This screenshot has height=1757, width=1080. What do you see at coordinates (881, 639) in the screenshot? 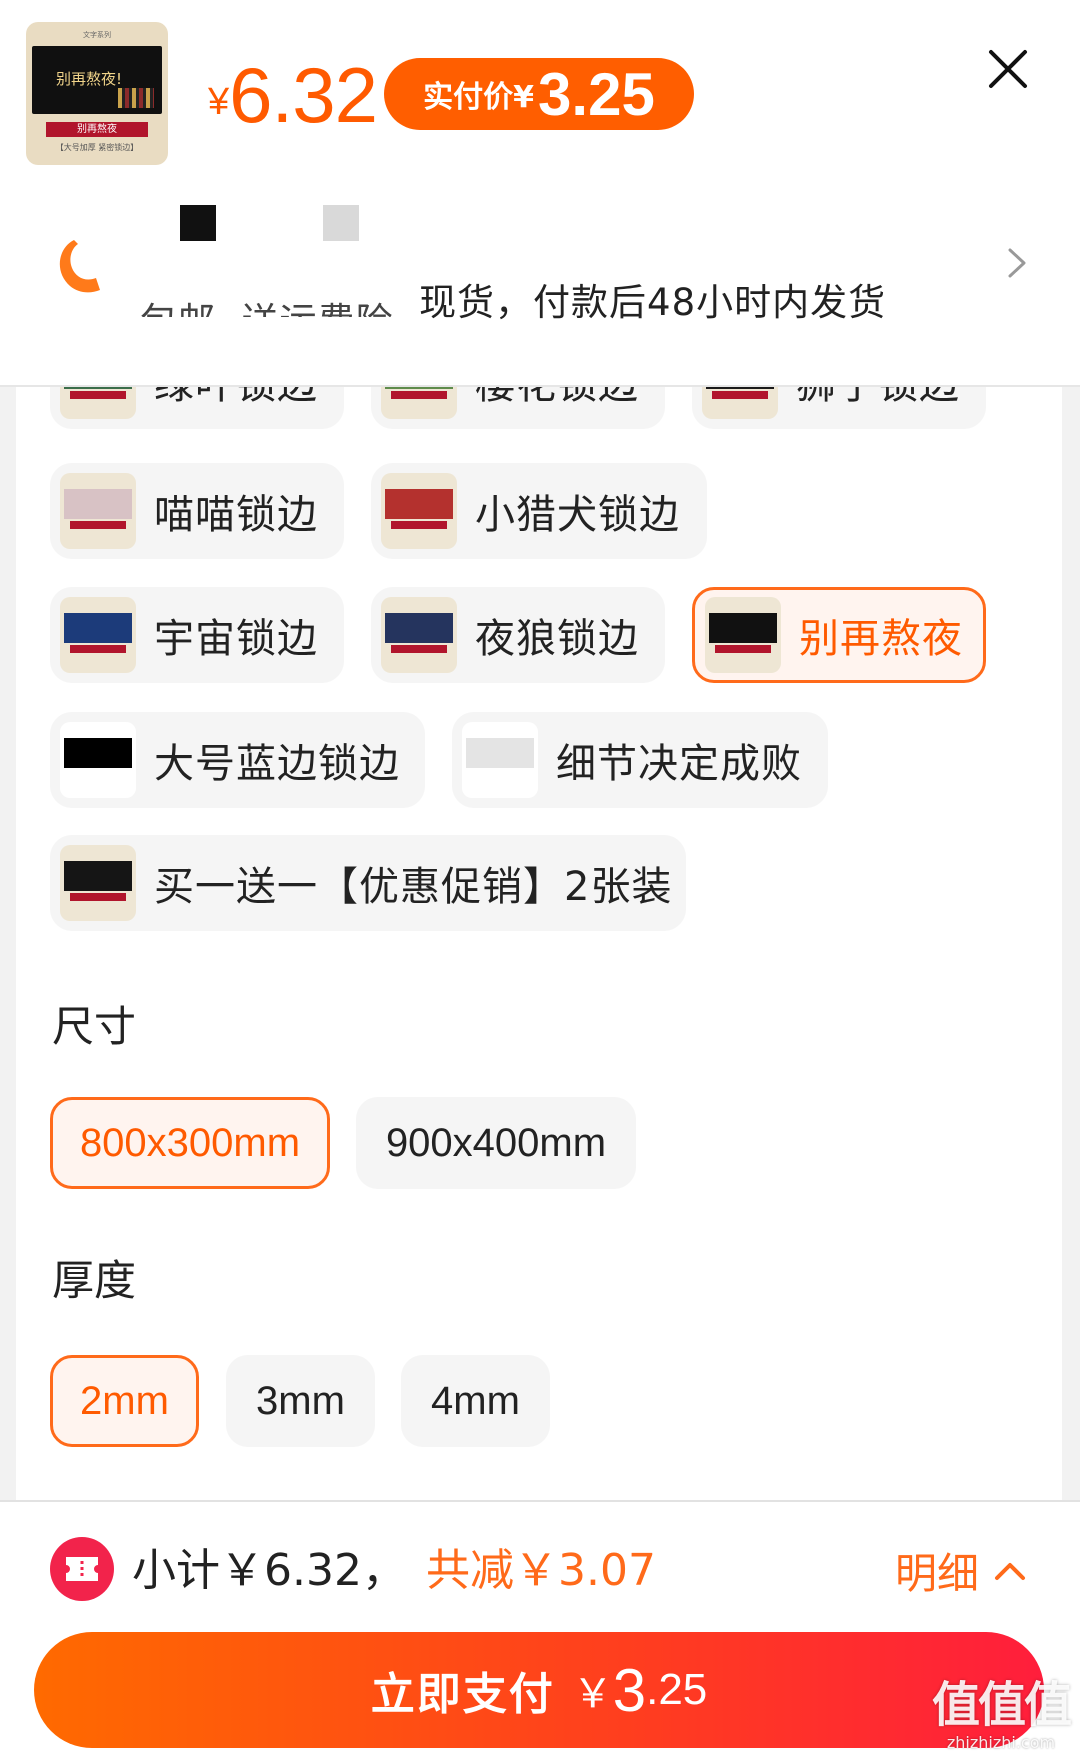
I see `style-label: 别再熬夜` at bounding box center [881, 639].